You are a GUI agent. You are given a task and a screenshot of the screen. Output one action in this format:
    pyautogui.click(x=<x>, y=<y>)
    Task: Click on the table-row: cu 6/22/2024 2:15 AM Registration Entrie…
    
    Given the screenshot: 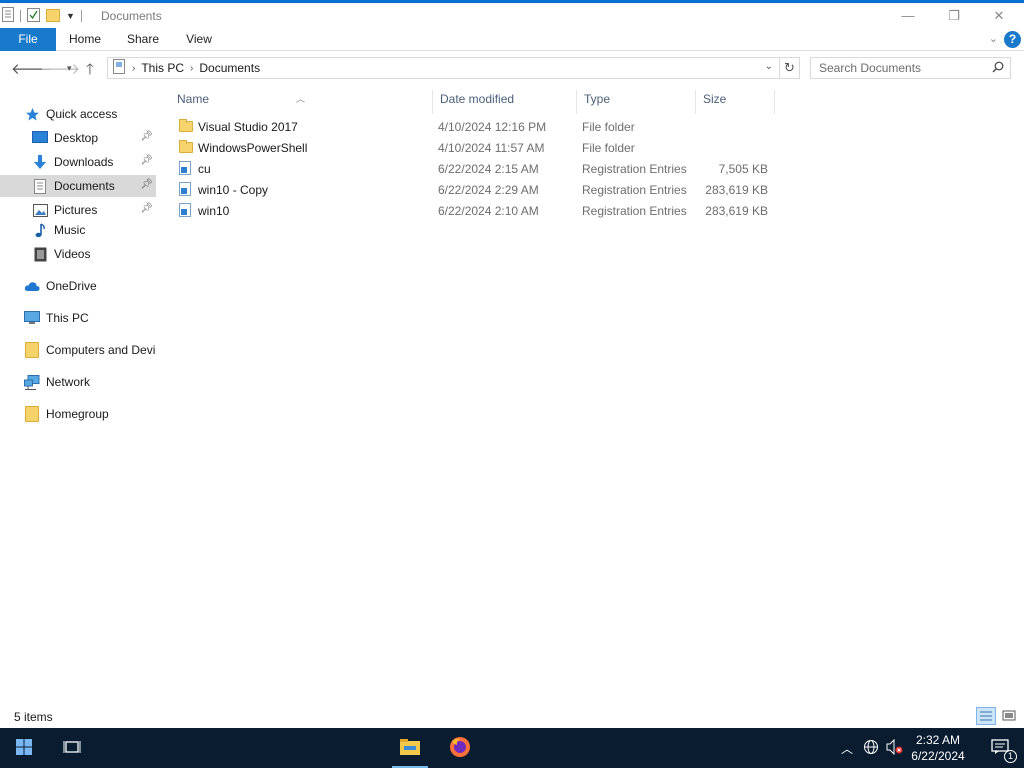 What is the action you would take?
    pyautogui.click(x=470, y=169)
    